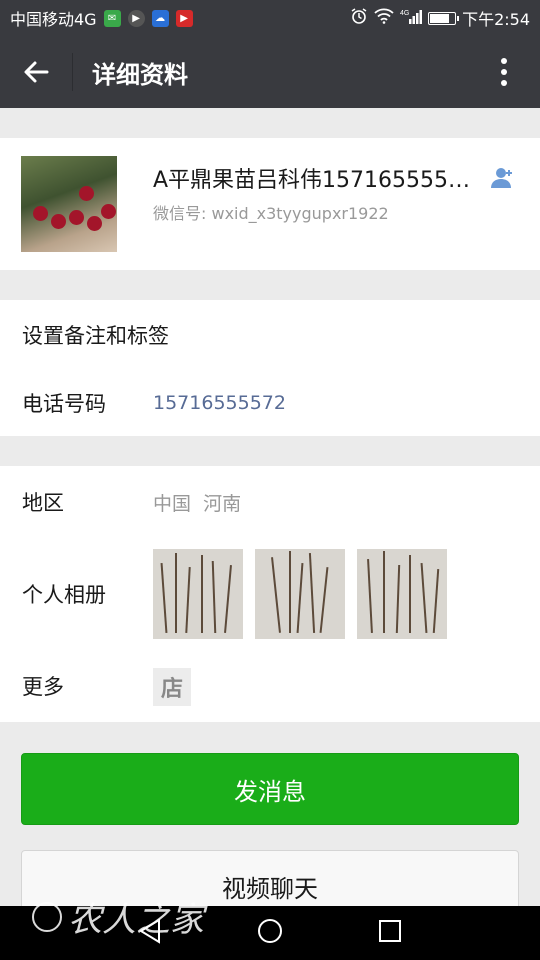  I want to click on more-row: 更多, so click(270, 686).